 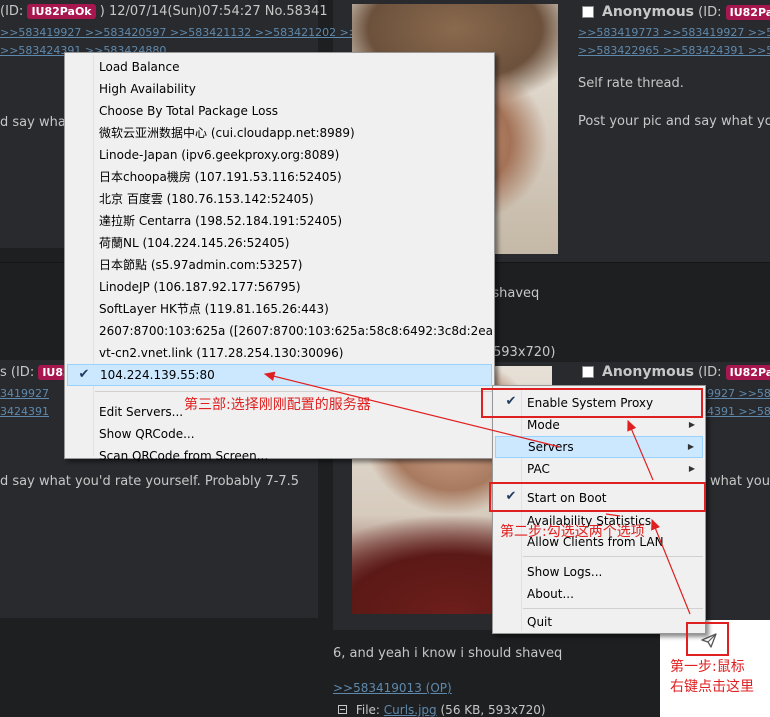 What do you see at coordinates (640, 450) in the screenshot?
I see `arrow-step2-a` at bounding box center [640, 450].